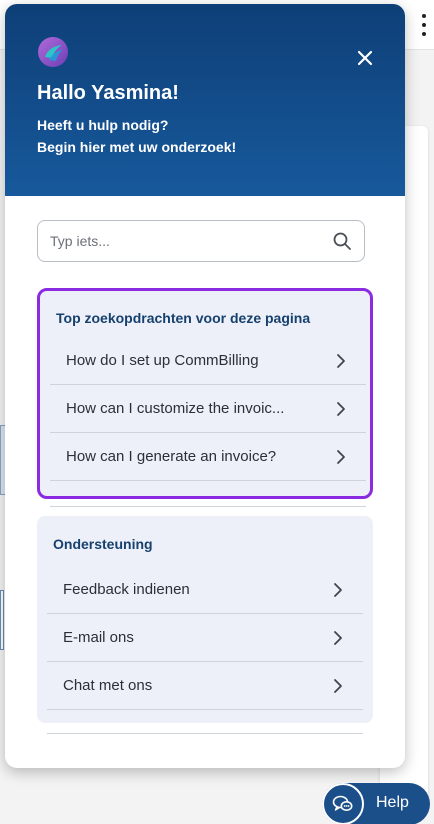 This screenshot has width=434, height=824. Describe the element at coordinates (343, 803) in the screenshot. I see `chat-bubbles-icon` at that location.